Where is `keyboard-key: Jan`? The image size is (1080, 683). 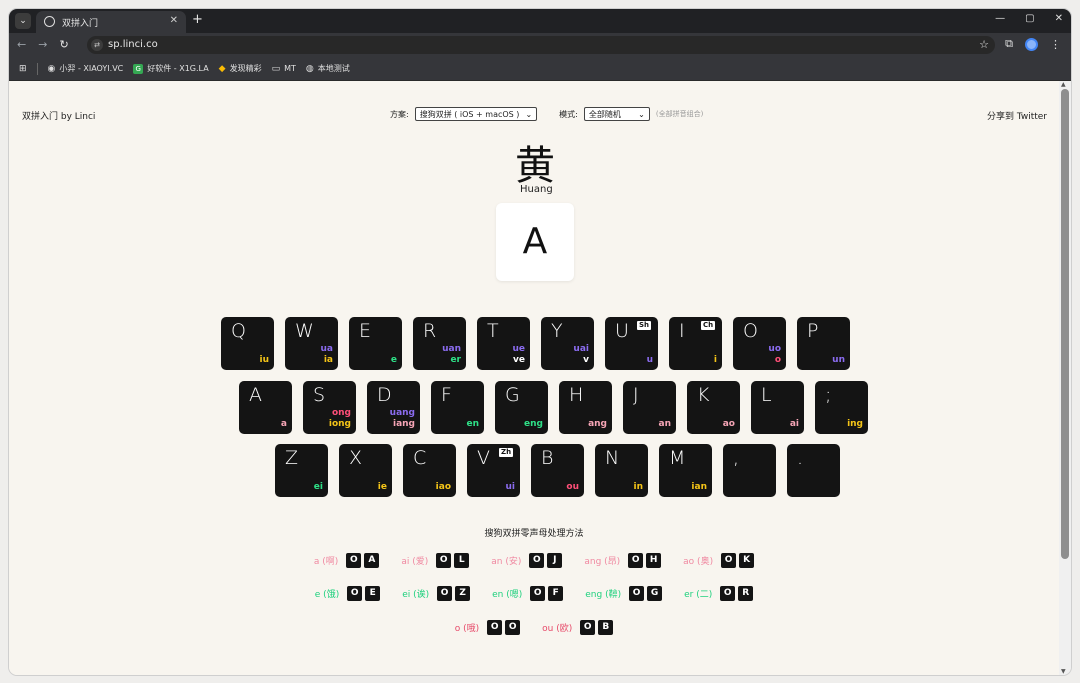
keyboard-key: Jan is located at coordinates (649, 407).